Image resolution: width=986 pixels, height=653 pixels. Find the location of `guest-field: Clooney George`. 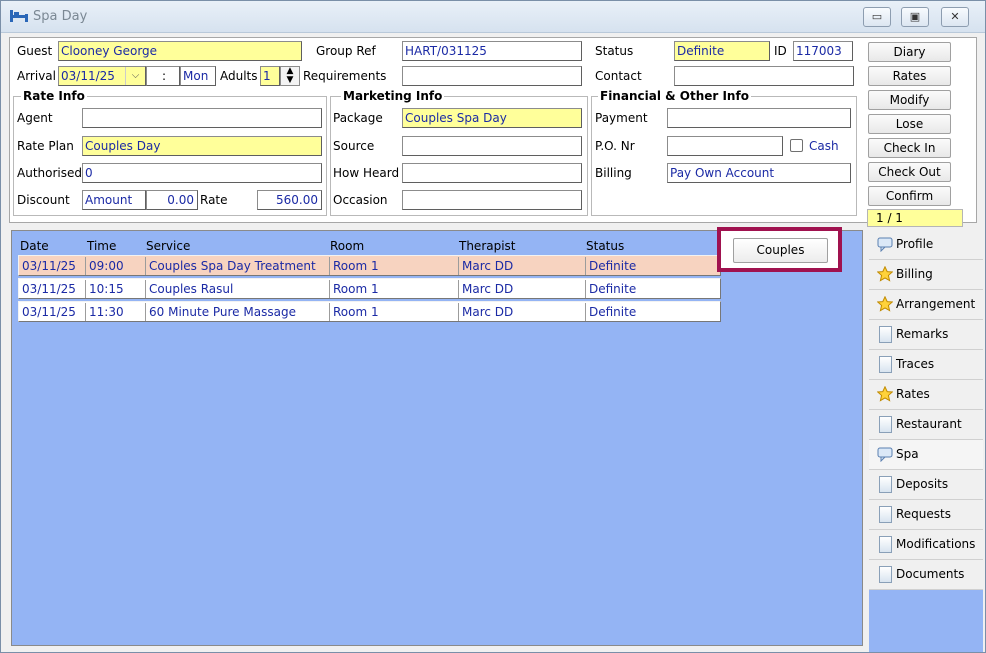

guest-field: Clooney George is located at coordinates (180, 51).